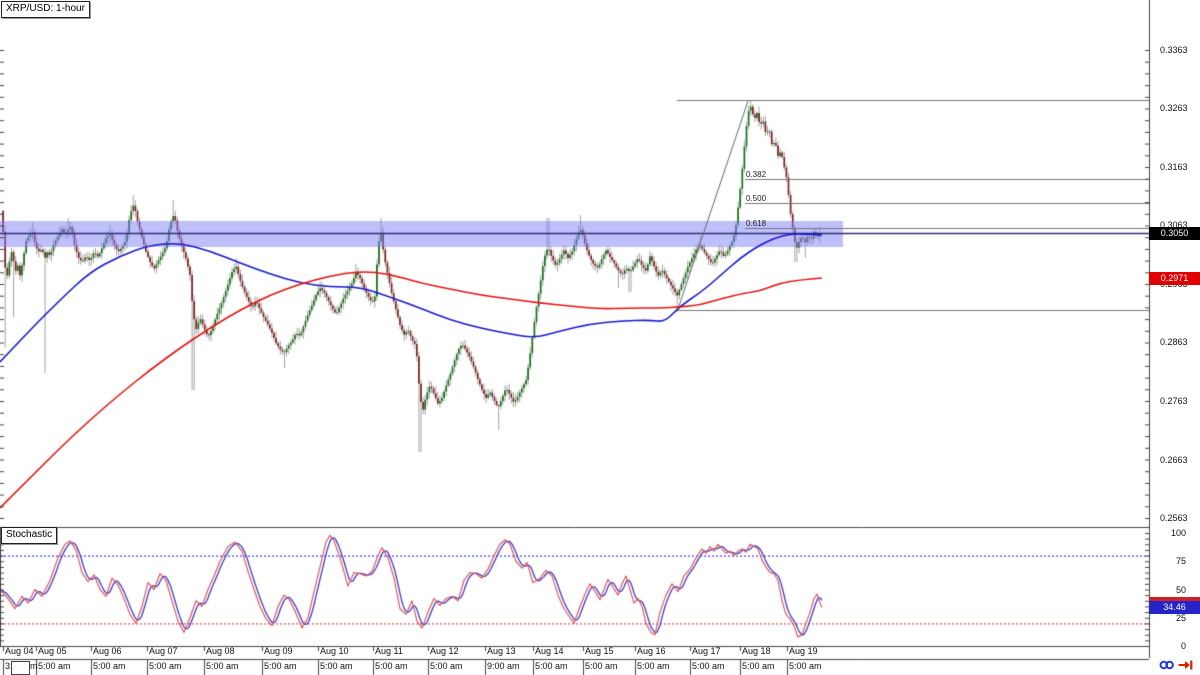 Image resolution: width=1200 pixels, height=675 pixels. I want to click on indicator-label: Stochastic, so click(29, 535).